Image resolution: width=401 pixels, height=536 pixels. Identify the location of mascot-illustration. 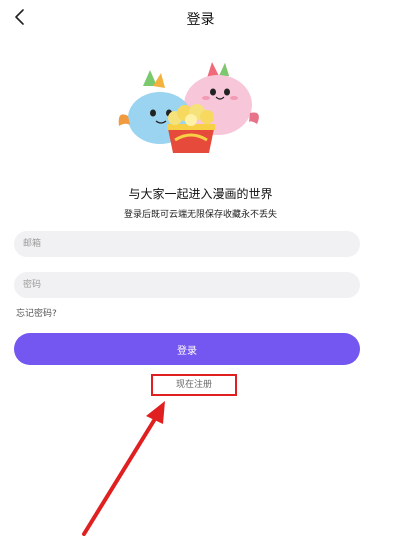
(188, 107).